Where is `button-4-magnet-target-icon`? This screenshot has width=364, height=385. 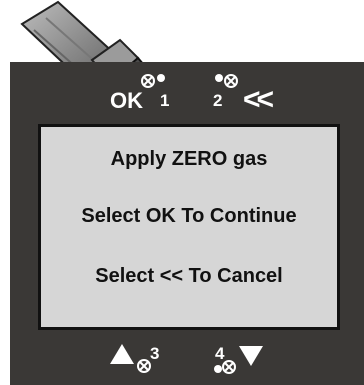
button-4-magnet-target-icon is located at coordinates (225, 367).